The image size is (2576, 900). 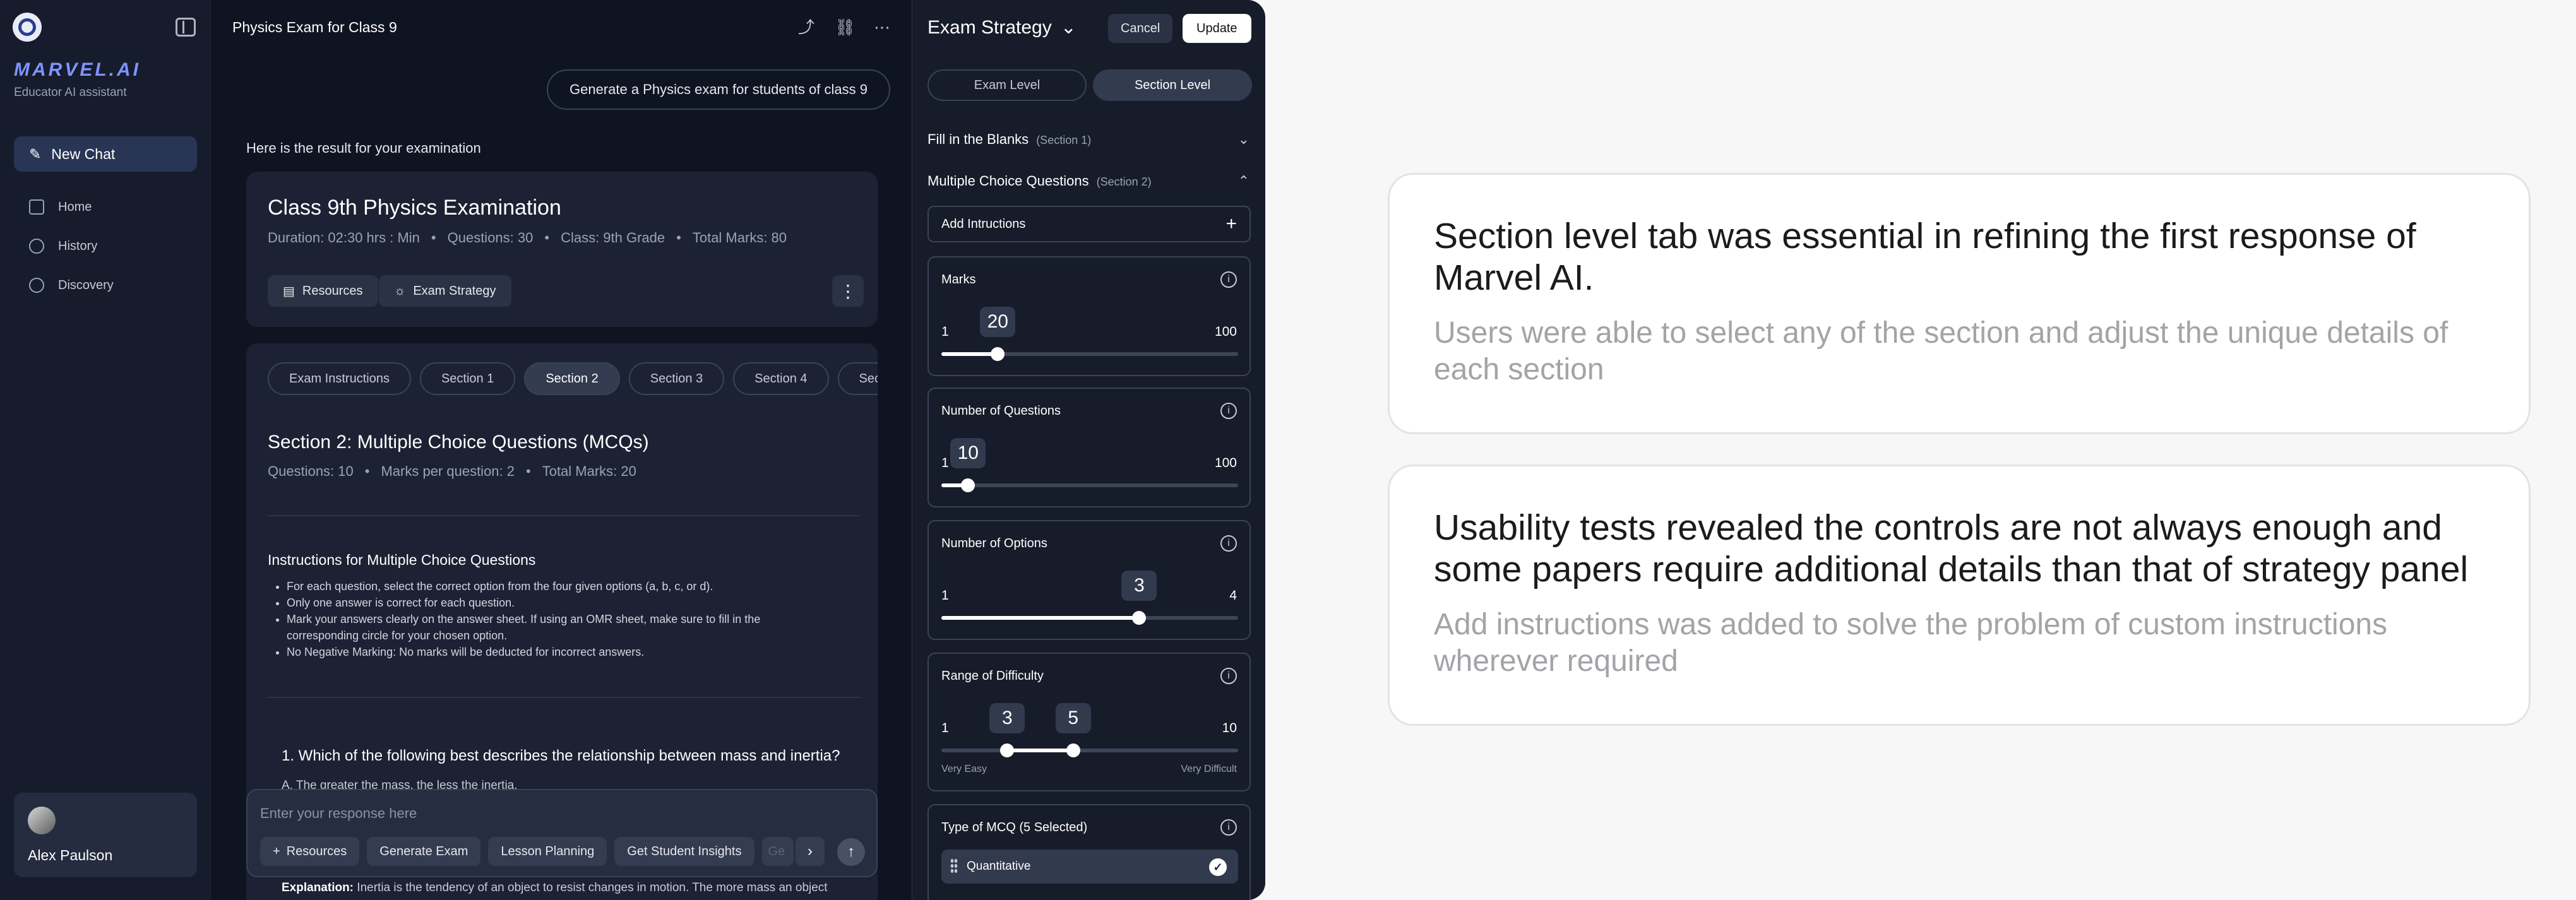 What do you see at coordinates (42, 821) in the screenshot?
I see `avatar` at bounding box center [42, 821].